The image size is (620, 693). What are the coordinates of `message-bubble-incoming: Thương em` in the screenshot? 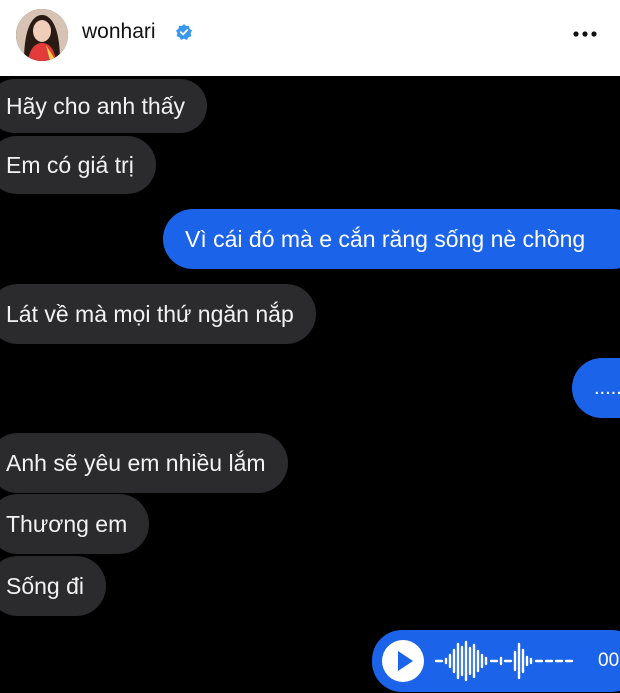 It's located at (75, 524).